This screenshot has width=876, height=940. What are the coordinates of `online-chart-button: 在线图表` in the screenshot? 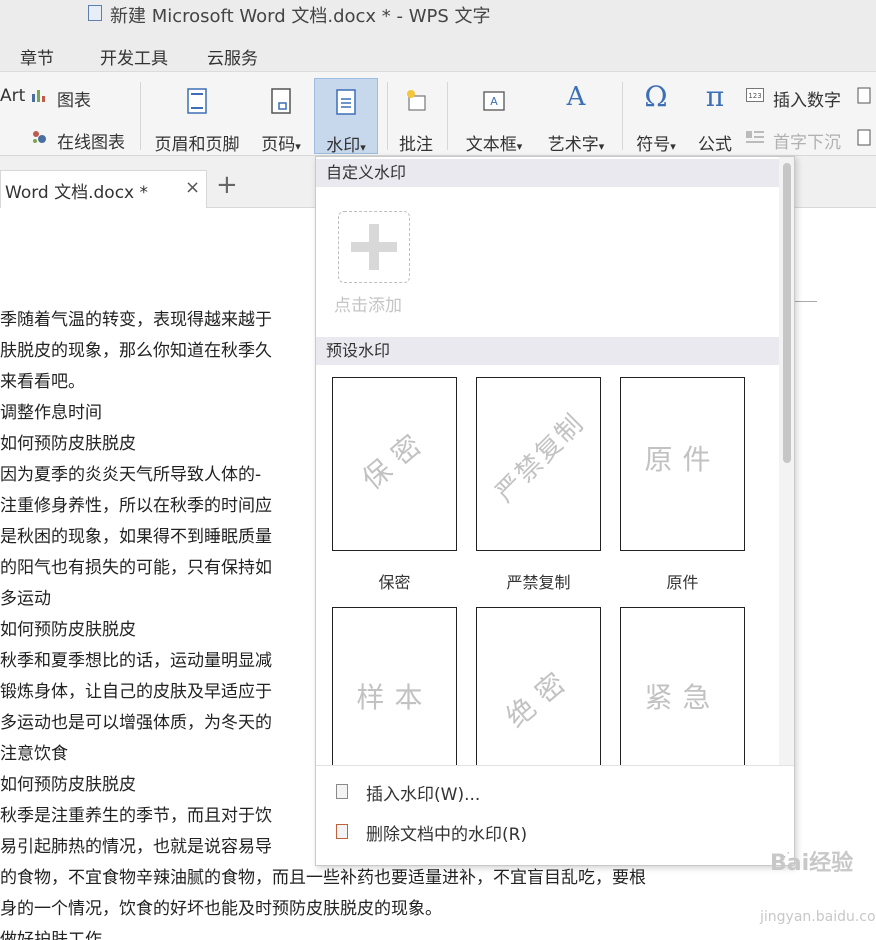 It's located at (91, 140).